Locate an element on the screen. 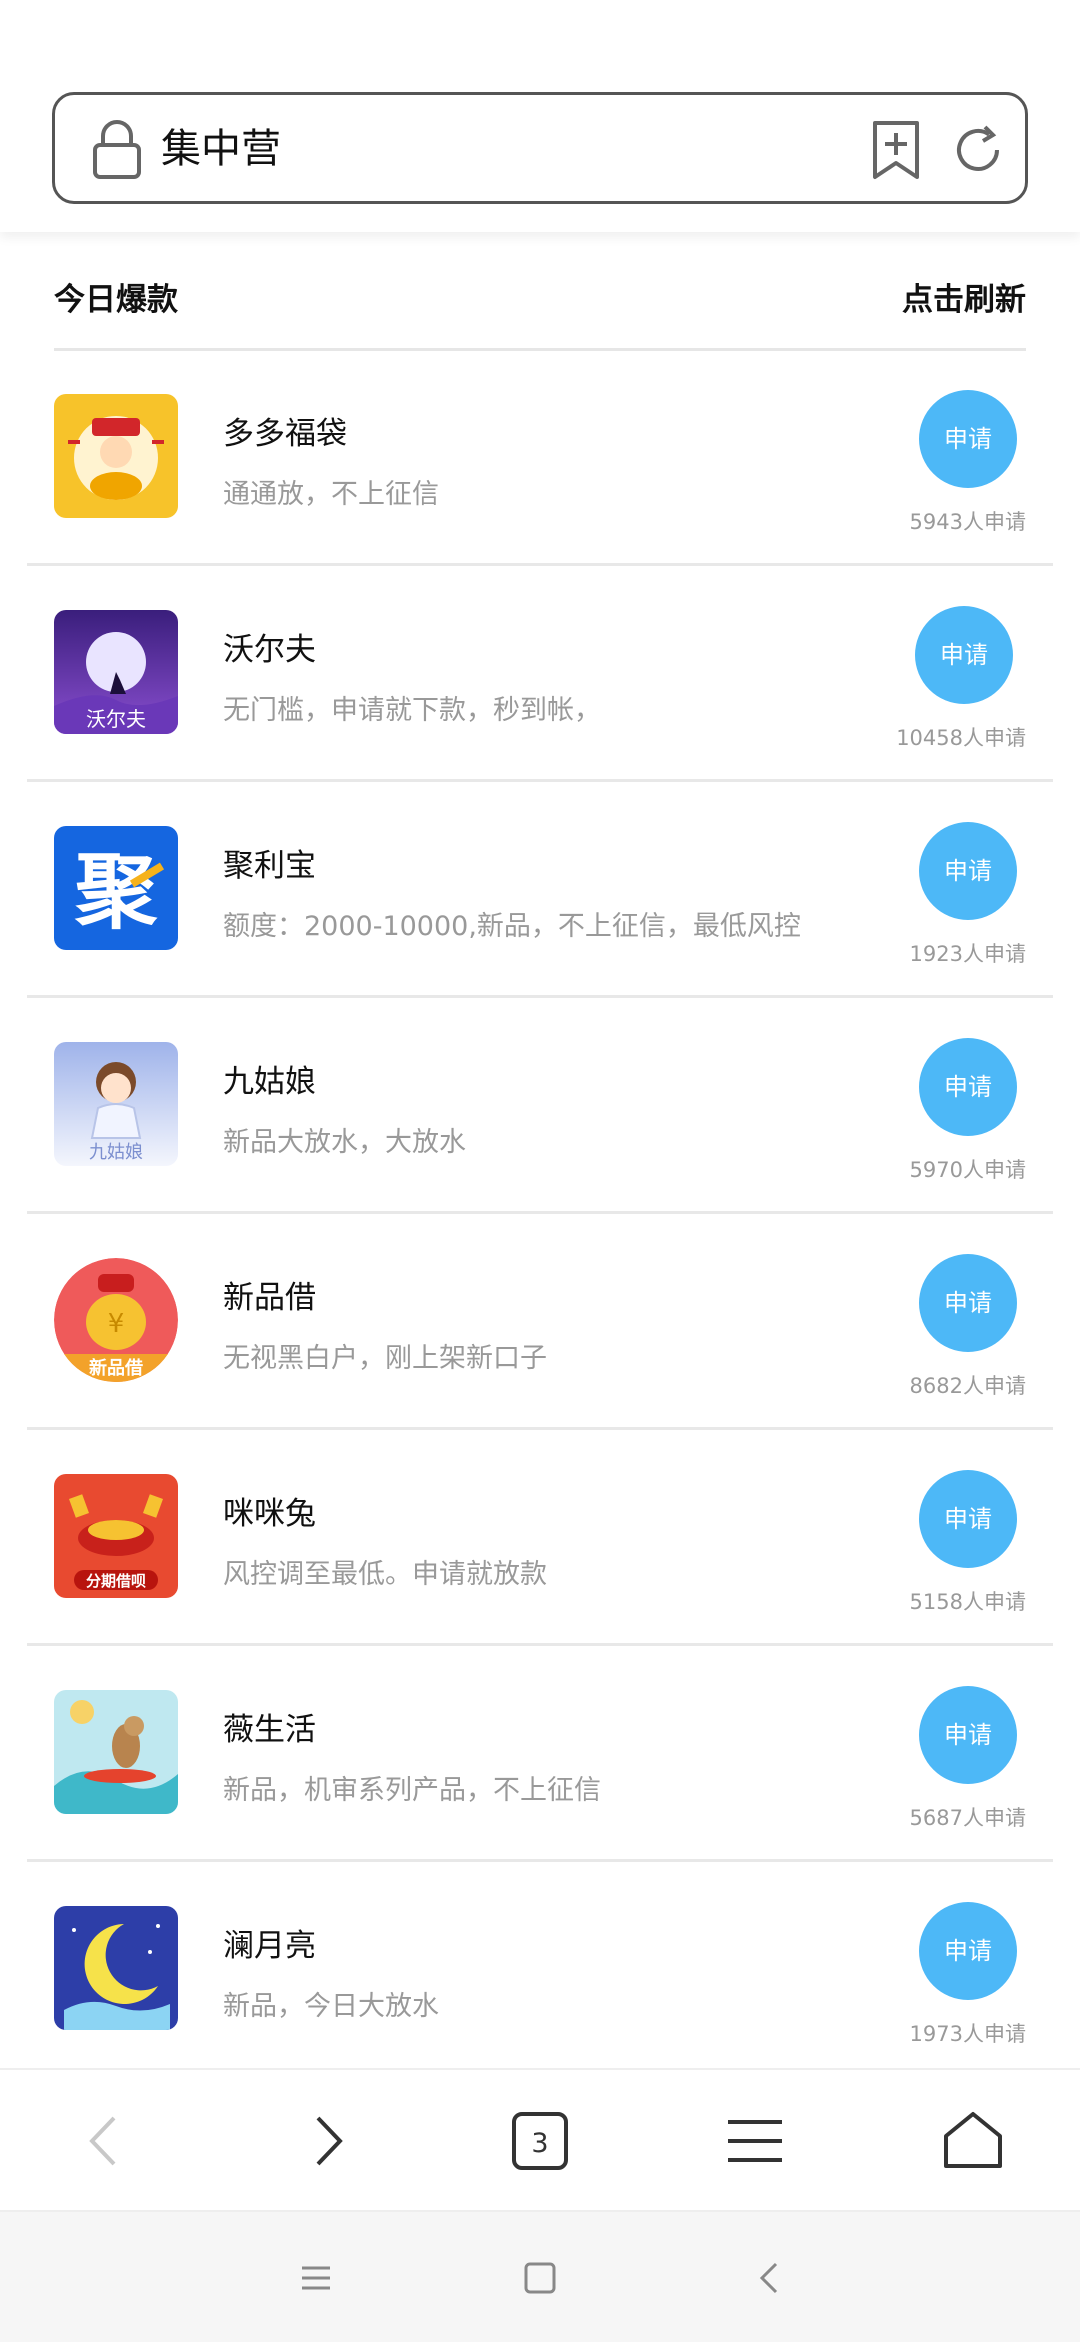  ju-character-logo: 聚 is located at coordinates (116, 888).